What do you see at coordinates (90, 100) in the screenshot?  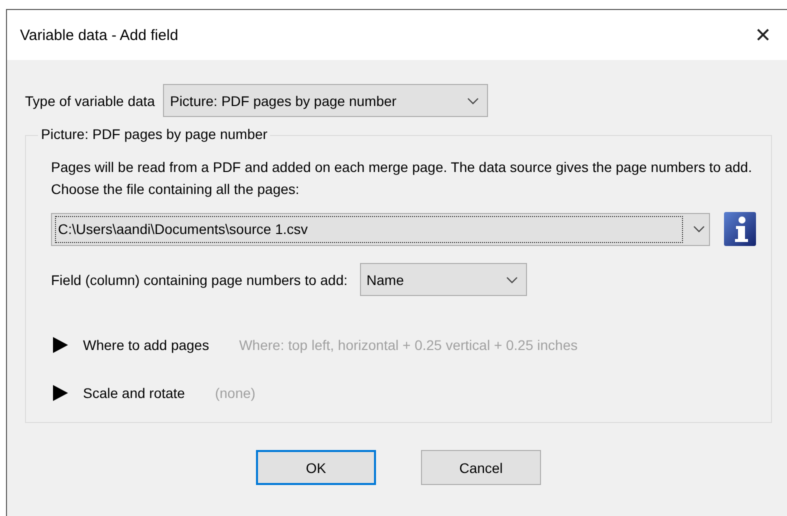 I see `type-label: Type of variable data` at bounding box center [90, 100].